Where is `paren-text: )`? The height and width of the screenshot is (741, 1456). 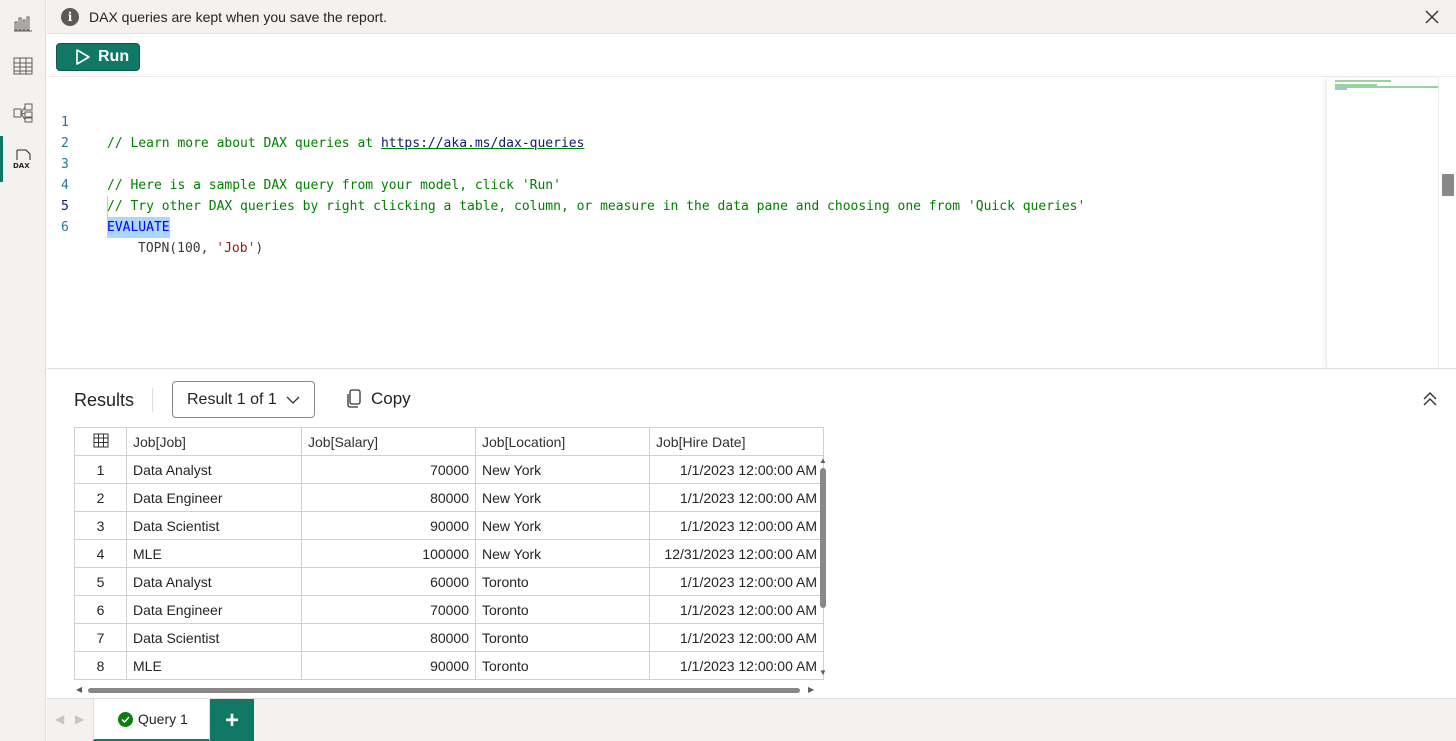 paren-text: ) is located at coordinates (259, 248).